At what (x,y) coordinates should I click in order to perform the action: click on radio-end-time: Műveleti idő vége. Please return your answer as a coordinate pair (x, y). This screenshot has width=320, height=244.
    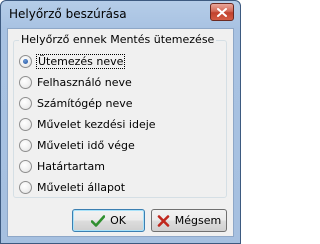
    Looking at the image, I should click on (77, 145).